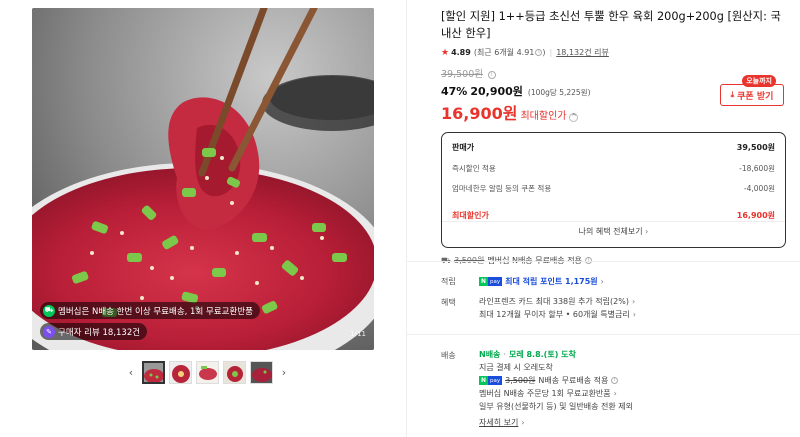 This screenshot has height=437, width=800. What do you see at coordinates (556, 406) in the screenshot?
I see `delivery-exclude-text: 일부 유형(선물하기 등) 및 일반배송 전환 제외` at bounding box center [556, 406].